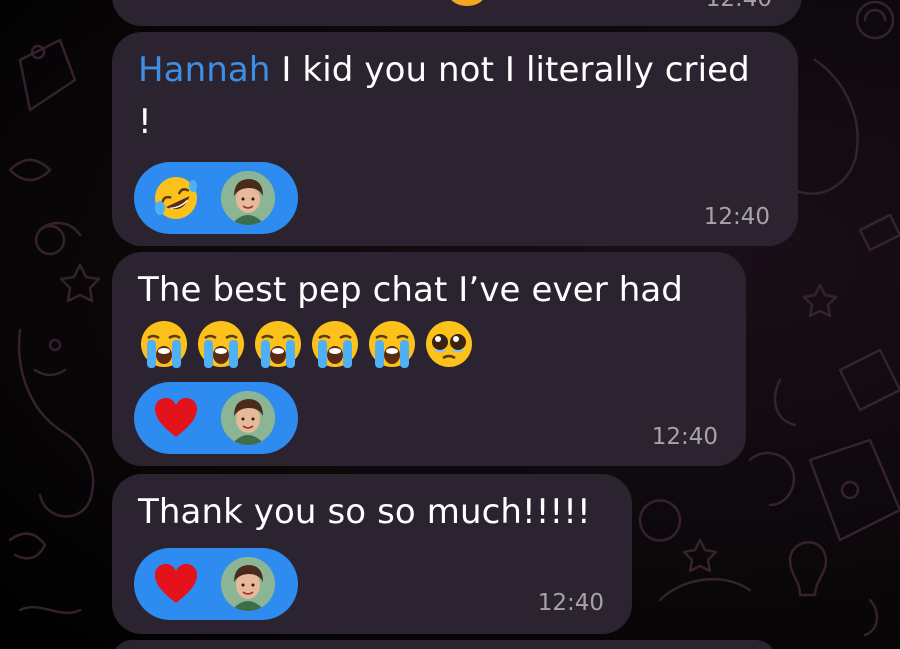 This screenshot has height=649, width=900. Describe the element at coordinates (458, 96) in the screenshot. I see `message-text: Hannah I kid you not I literally cried !` at that location.